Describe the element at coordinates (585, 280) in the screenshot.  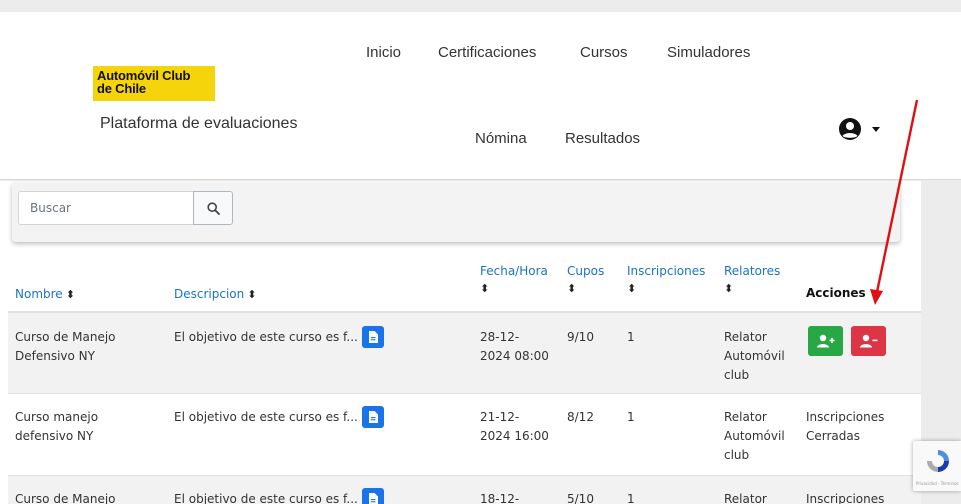
I see `header-cupos: Cupos ⬍` at that location.